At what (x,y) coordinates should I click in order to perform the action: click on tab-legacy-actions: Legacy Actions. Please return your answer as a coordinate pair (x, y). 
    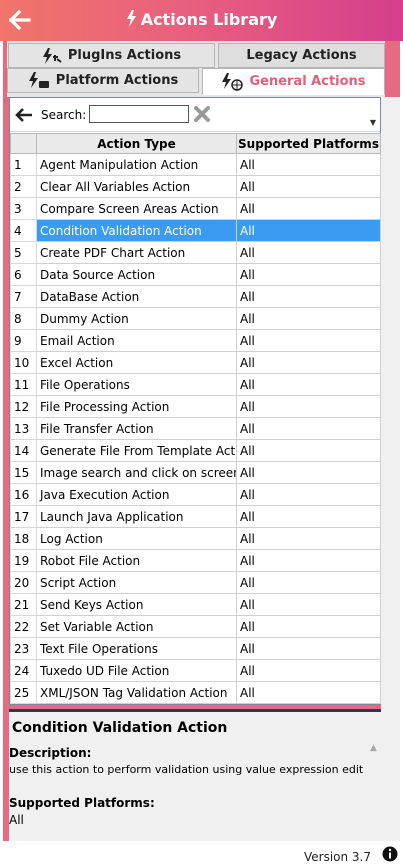
    Looking at the image, I should click on (301, 55).